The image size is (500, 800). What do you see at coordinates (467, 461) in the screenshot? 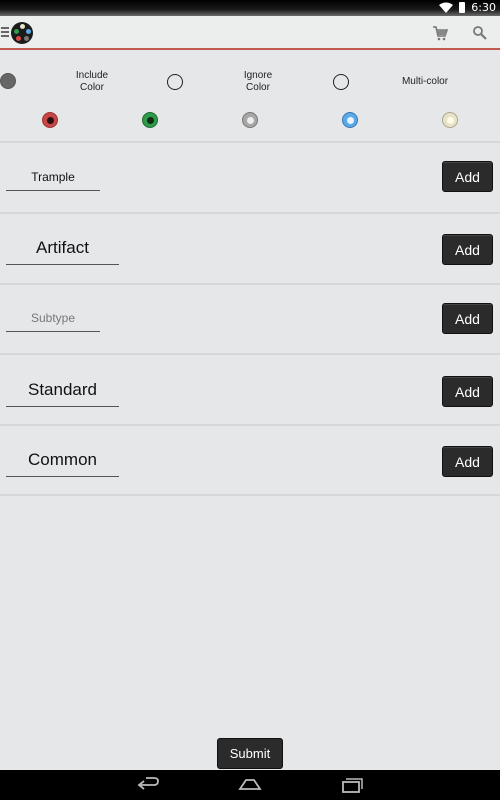
I see `add-rarity-button: Add` at bounding box center [467, 461].